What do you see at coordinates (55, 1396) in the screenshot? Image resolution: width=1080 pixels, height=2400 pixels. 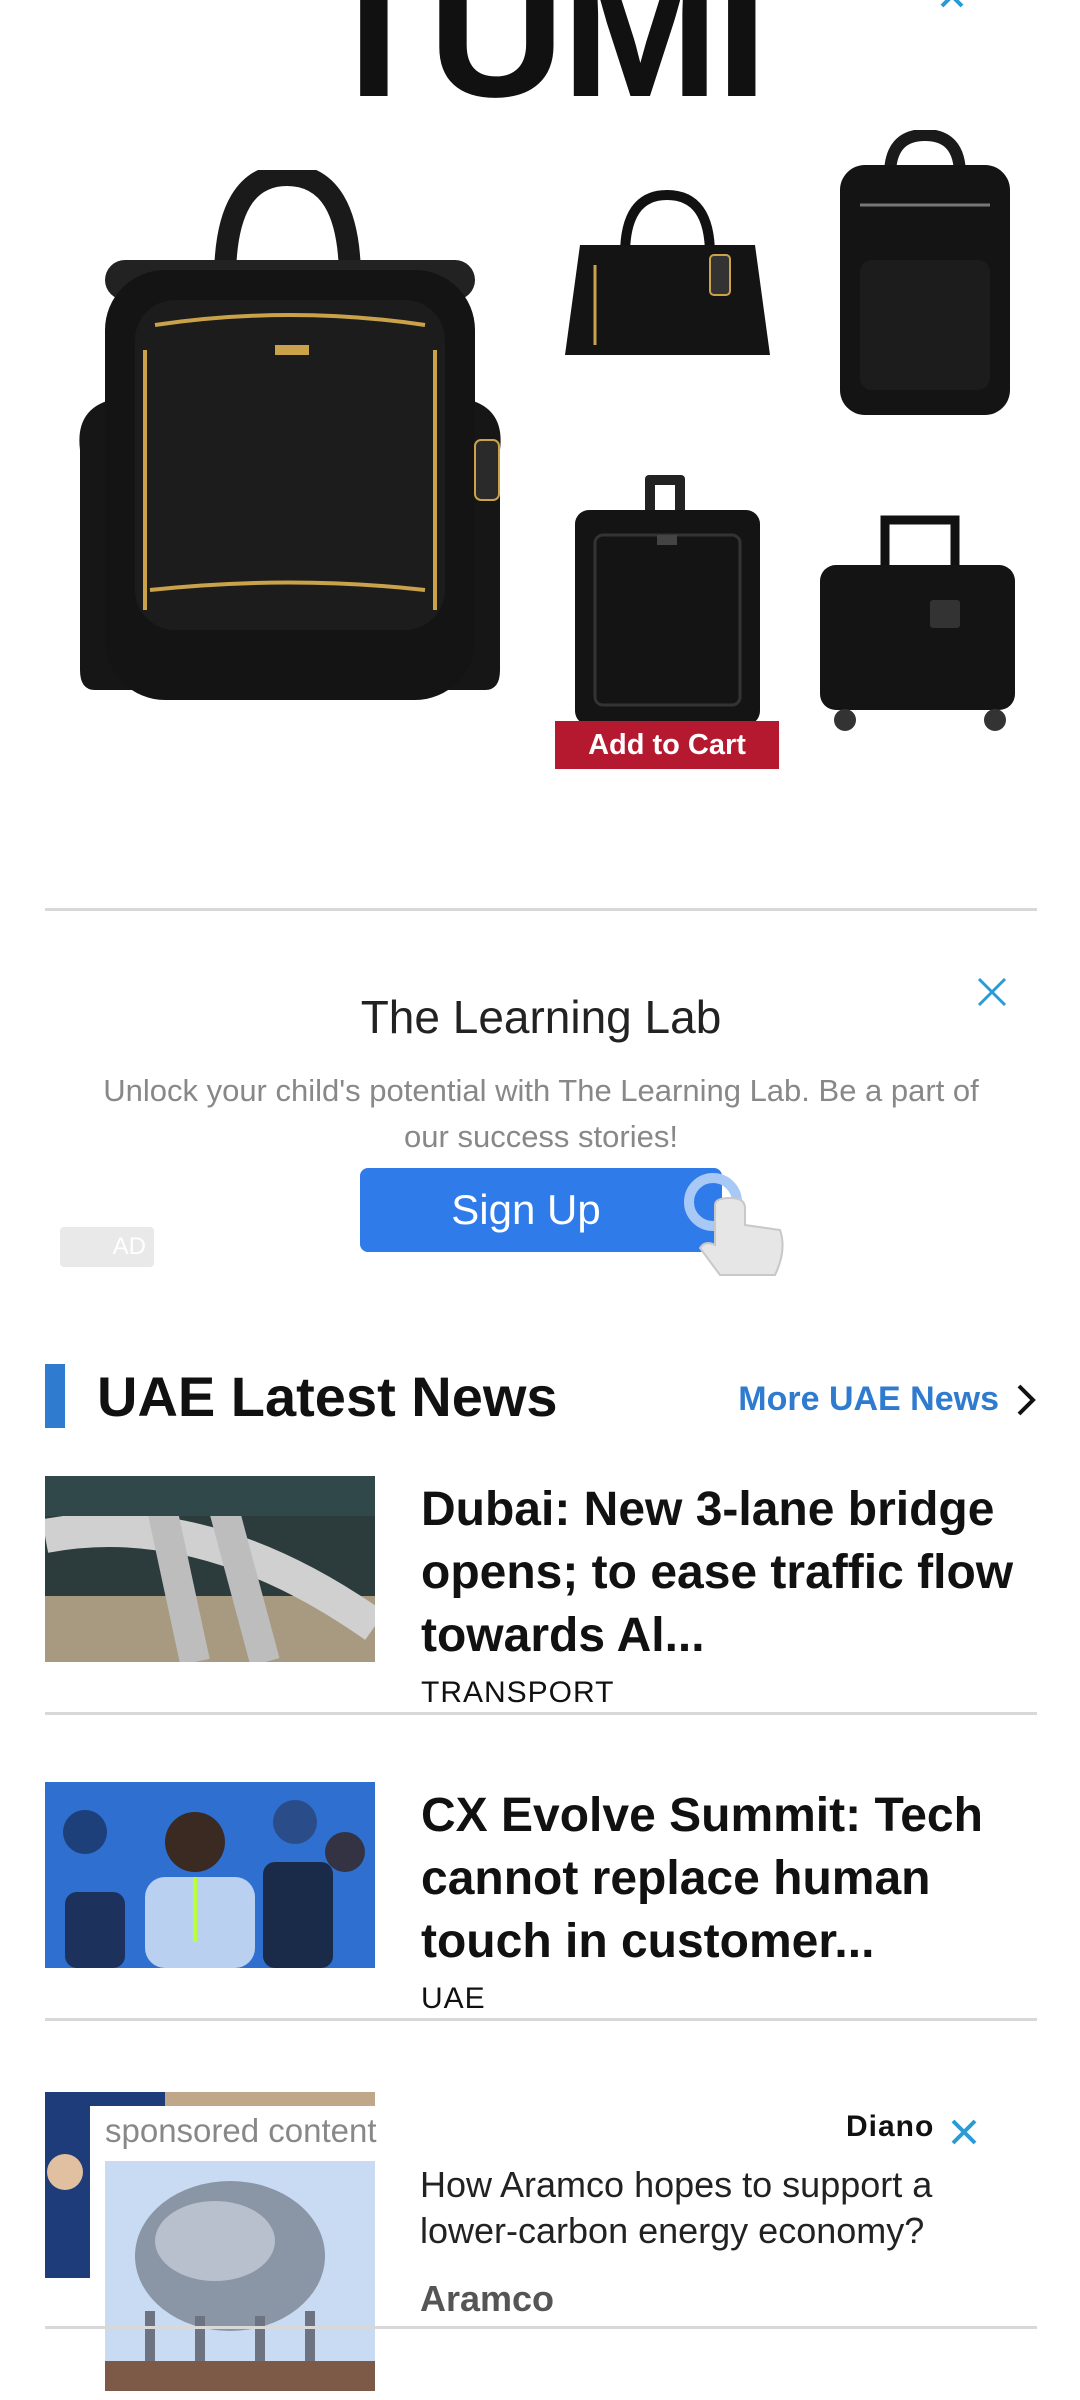 I see `section-accent-bar` at bounding box center [55, 1396].